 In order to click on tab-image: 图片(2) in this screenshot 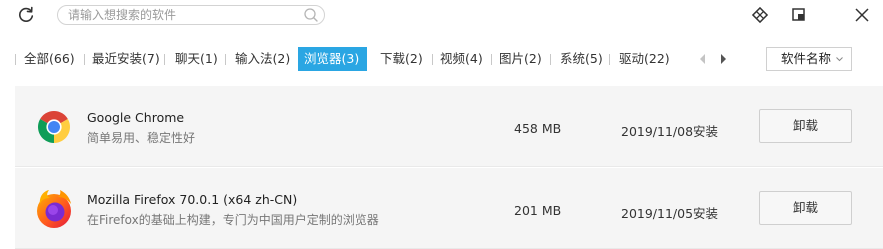, I will do `click(520, 59)`.